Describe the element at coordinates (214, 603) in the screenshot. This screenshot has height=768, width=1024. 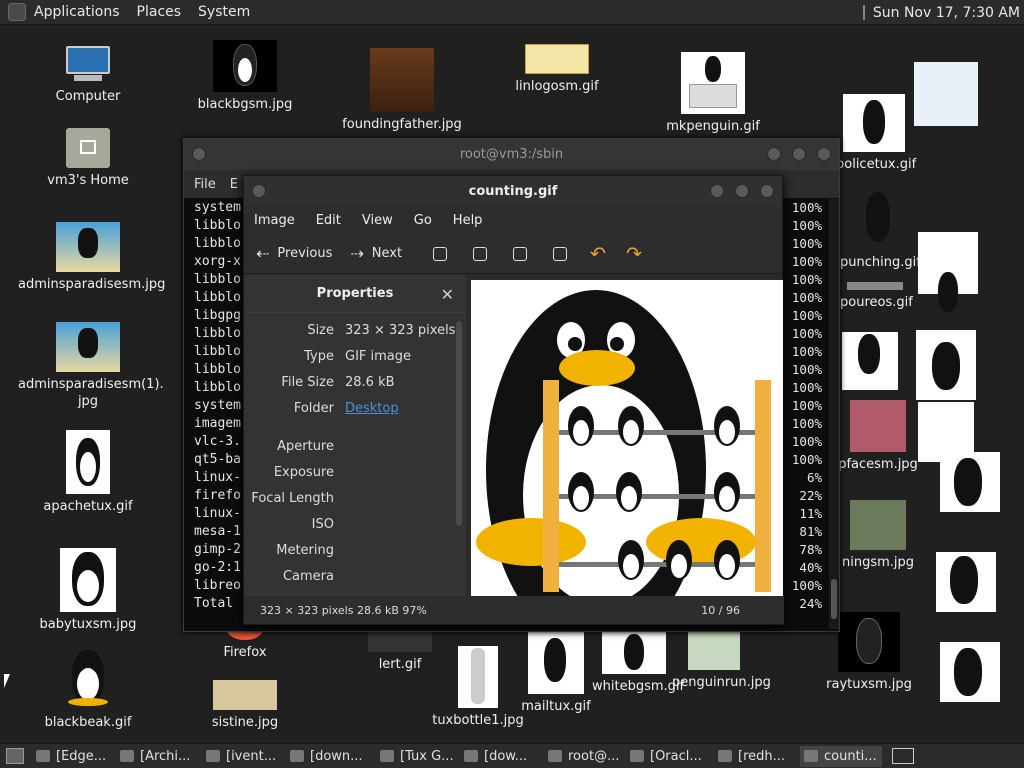
I see `terminal-line: Total` at that location.